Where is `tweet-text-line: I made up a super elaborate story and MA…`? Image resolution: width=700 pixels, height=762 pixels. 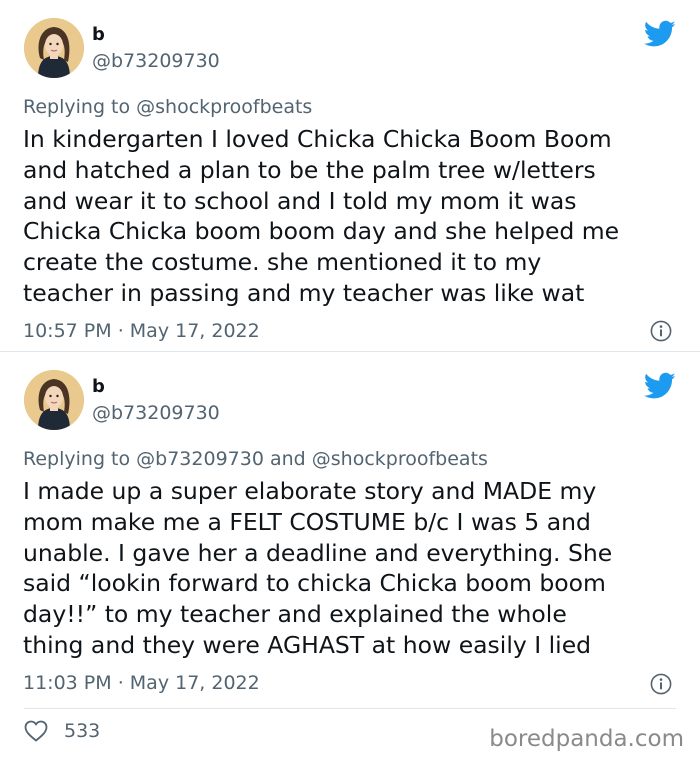
tweet-text-line: I made up a super elaborate story and MA… is located at coordinates (310, 491).